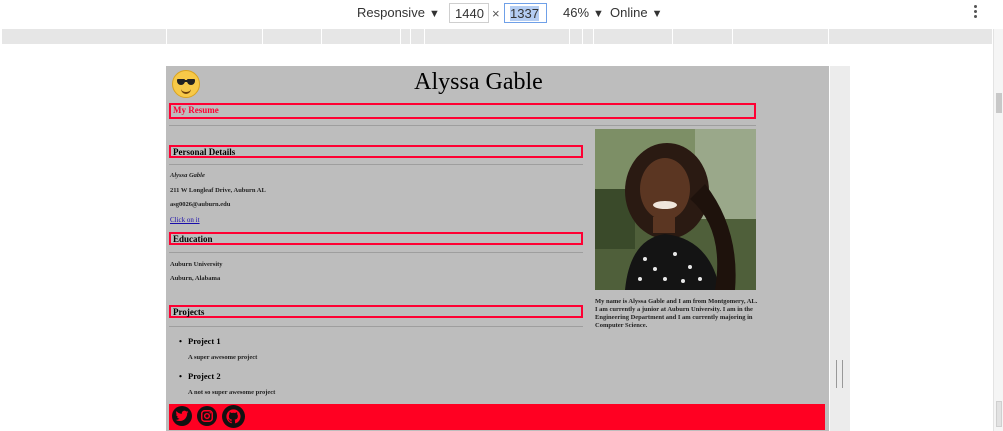  What do you see at coordinates (501, 14) in the screenshot?
I see `device-toolbar: Responsive ▼ 1440 × 1337 46% ▼ Online ▼` at bounding box center [501, 14].